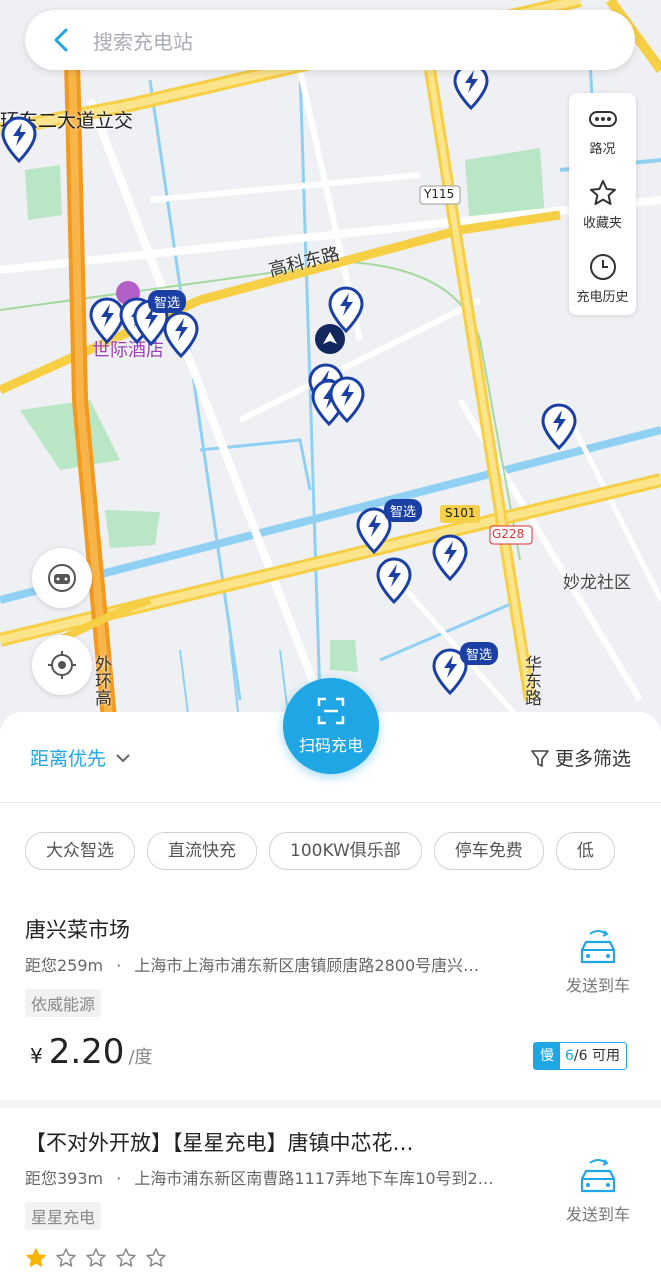 The image size is (661, 1279). What do you see at coordinates (531, 680) in the screenshot?
I see `map-label-road7: 华东路` at bounding box center [531, 680].